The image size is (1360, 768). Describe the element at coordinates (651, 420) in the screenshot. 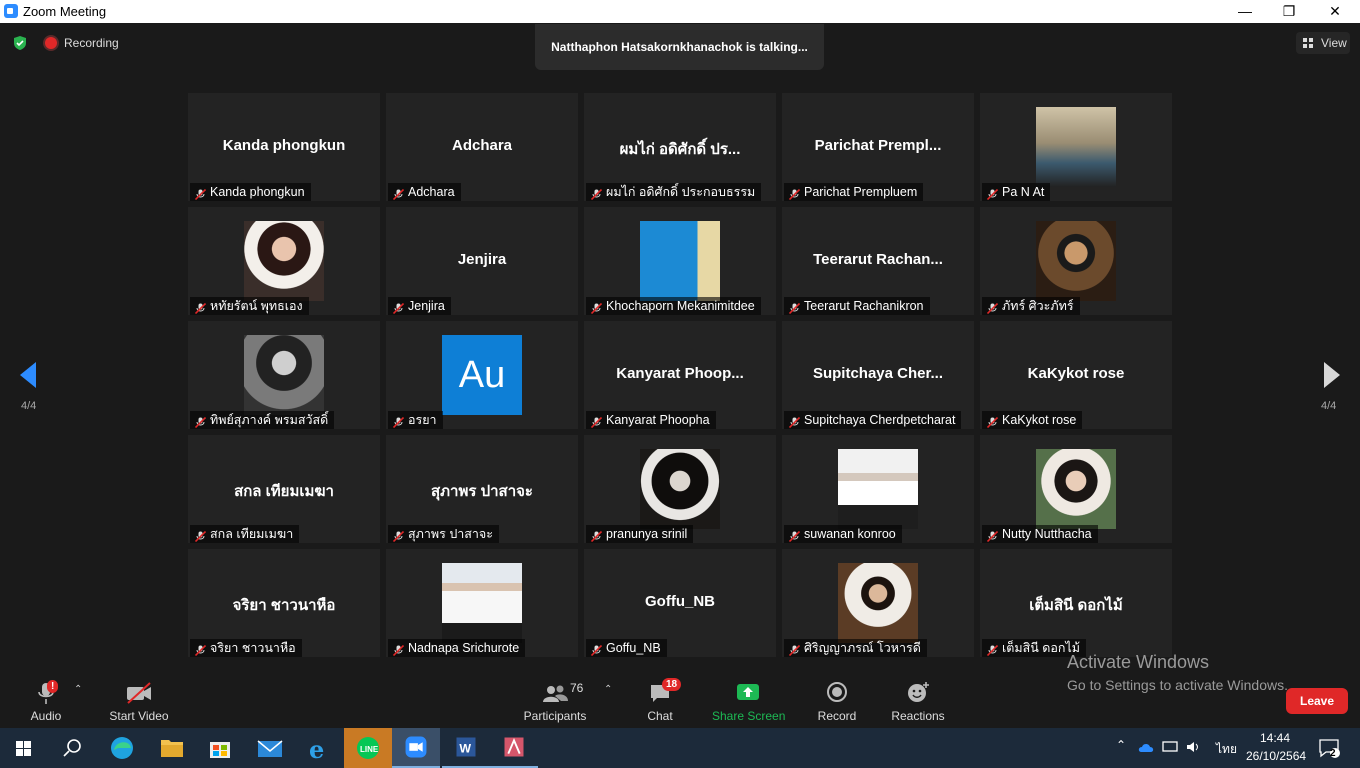

I see `participant-name-label: Kanyarat Phoopha` at that location.